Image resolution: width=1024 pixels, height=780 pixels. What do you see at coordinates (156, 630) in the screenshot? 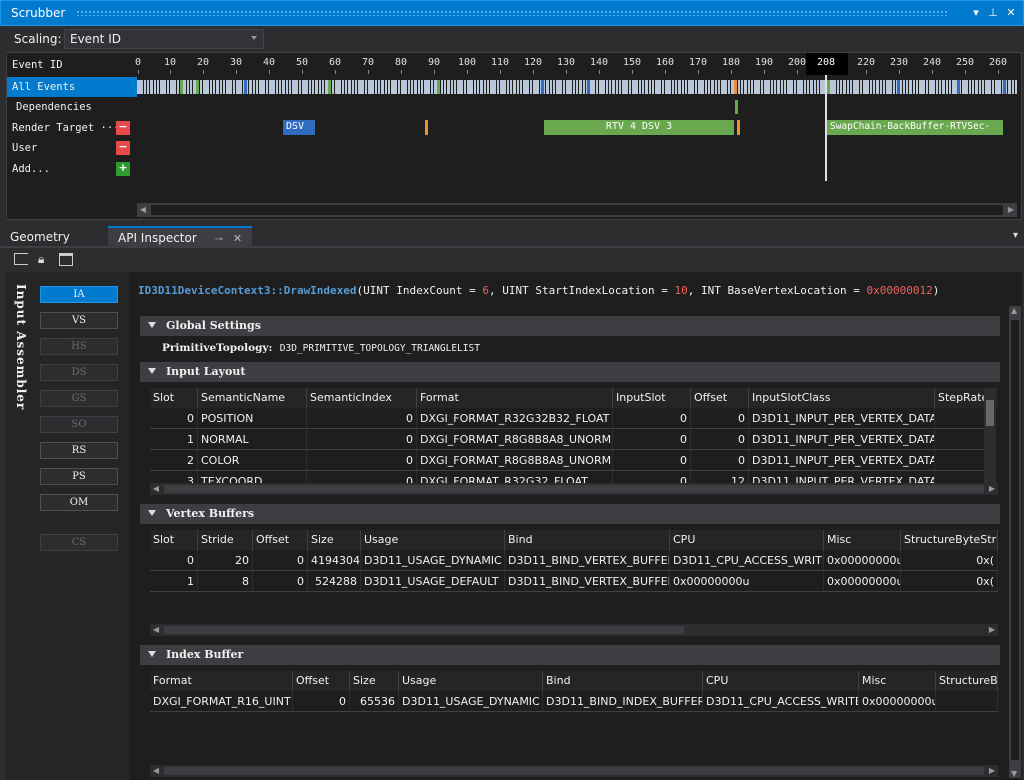
I see `scroll-left-icon: ◀` at bounding box center [156, 630].